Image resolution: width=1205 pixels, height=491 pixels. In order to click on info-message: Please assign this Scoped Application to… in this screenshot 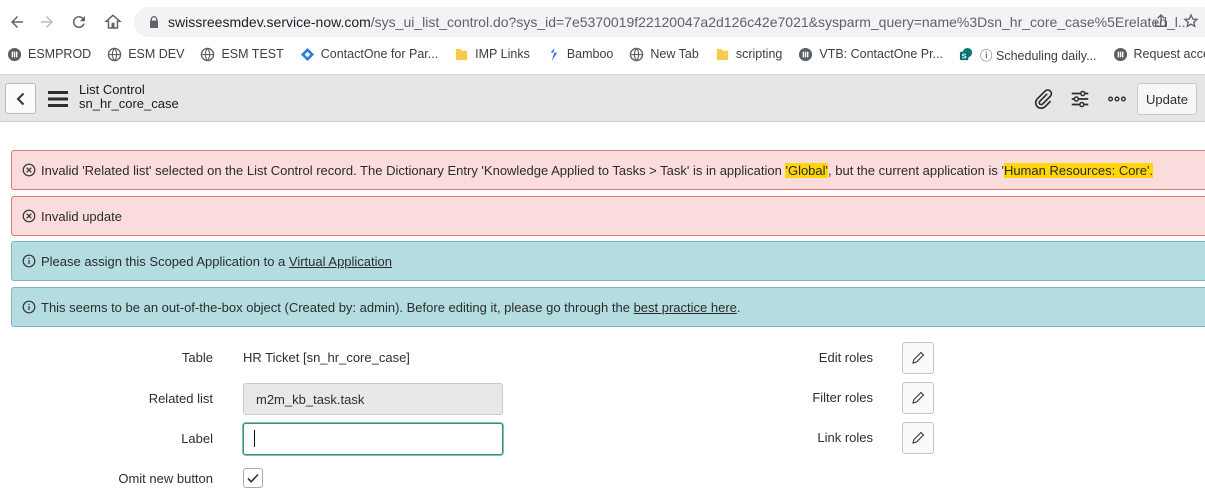, I will do `click(608, 261)`.